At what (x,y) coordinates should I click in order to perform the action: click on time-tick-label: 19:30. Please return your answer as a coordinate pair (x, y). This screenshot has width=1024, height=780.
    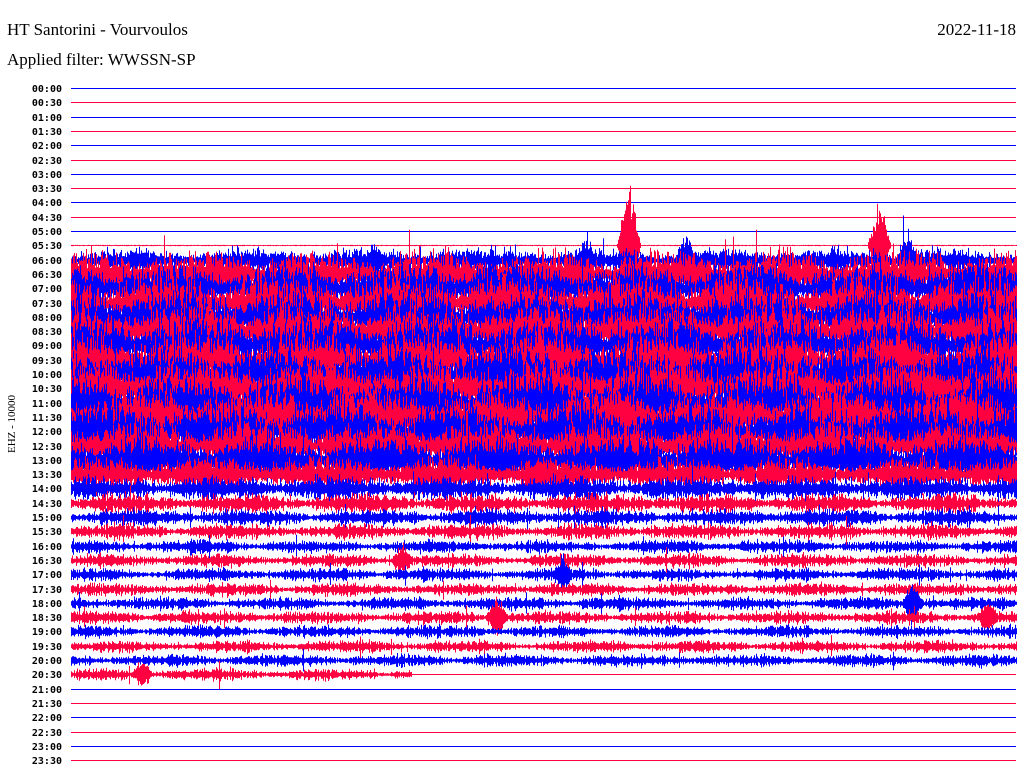
    Looking at the image, I should click on (47, 647).